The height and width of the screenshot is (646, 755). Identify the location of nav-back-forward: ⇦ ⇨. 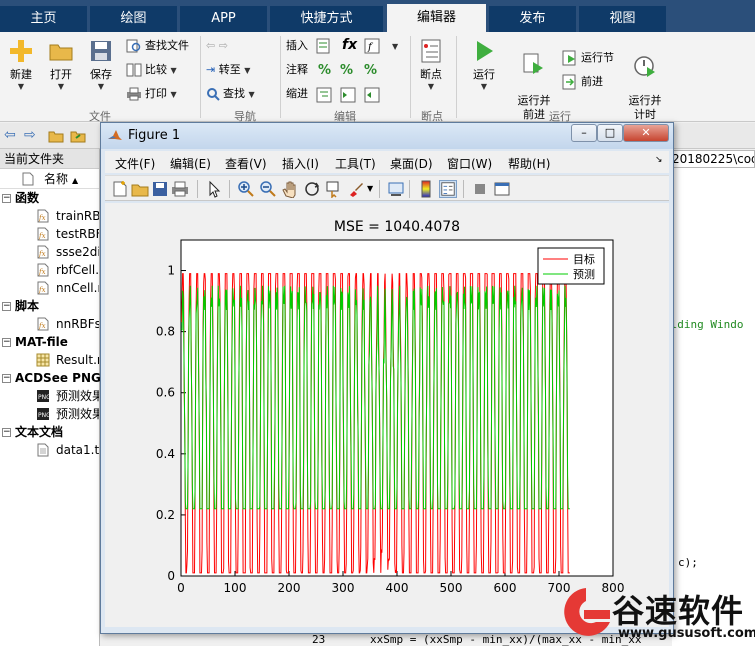
(217, 46).